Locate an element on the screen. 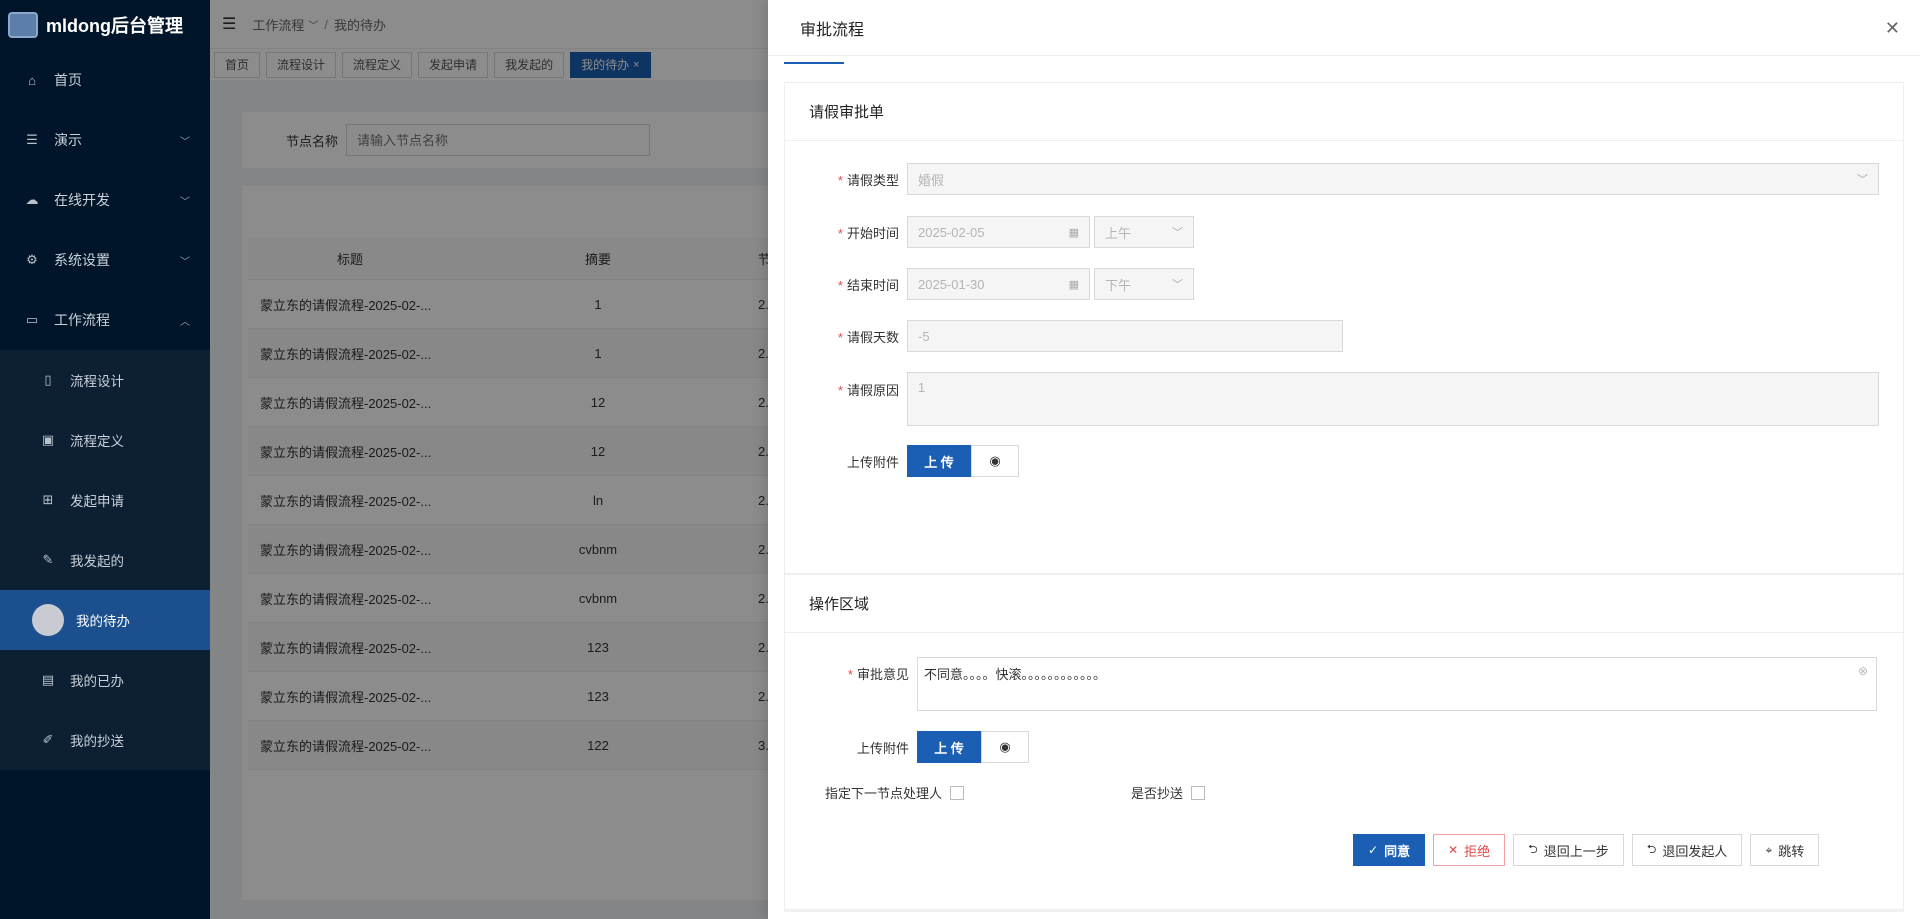 The width and height of the screenshot is (1920, 919). gear-icon: ⚙ is located at coordinates (32, 259).